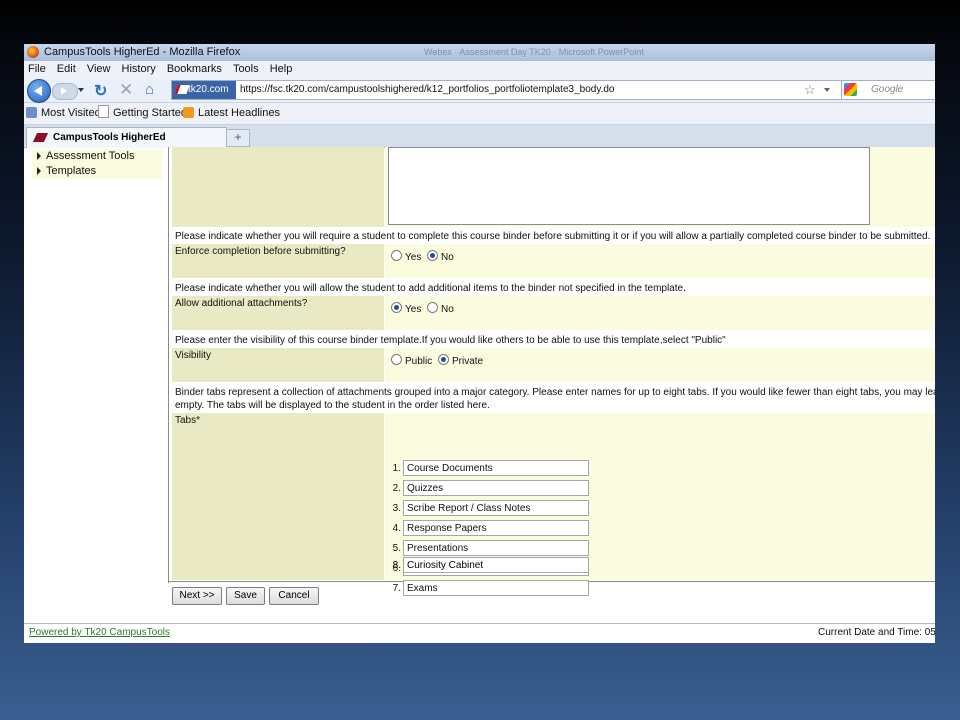  Describe the element at coordinates (65, 91) in the screenshot. I see `forward-button` at that location.